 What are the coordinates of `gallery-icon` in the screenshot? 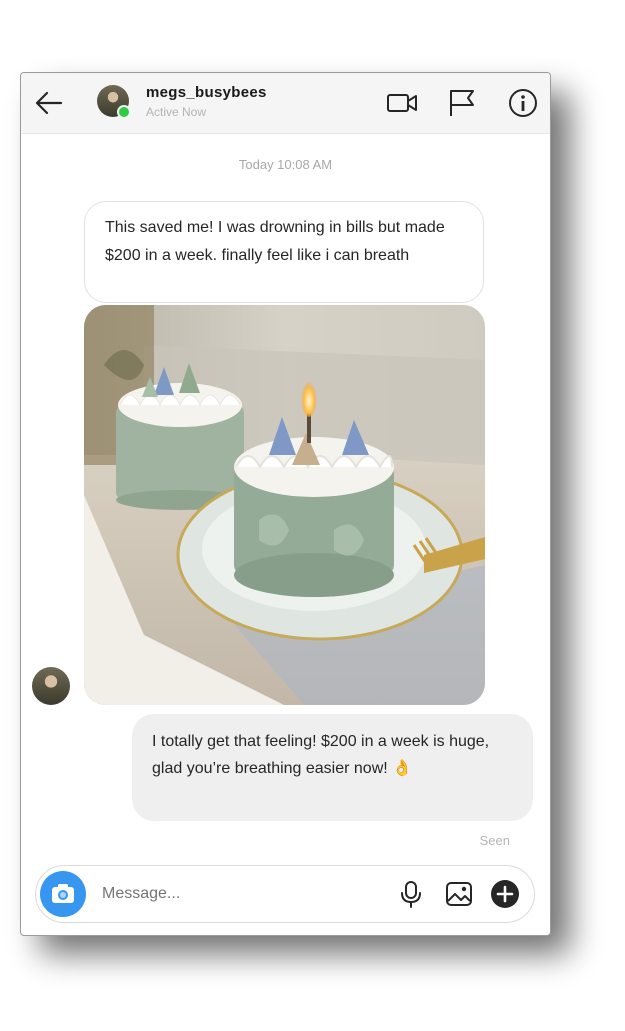 It's located at (459, 894).